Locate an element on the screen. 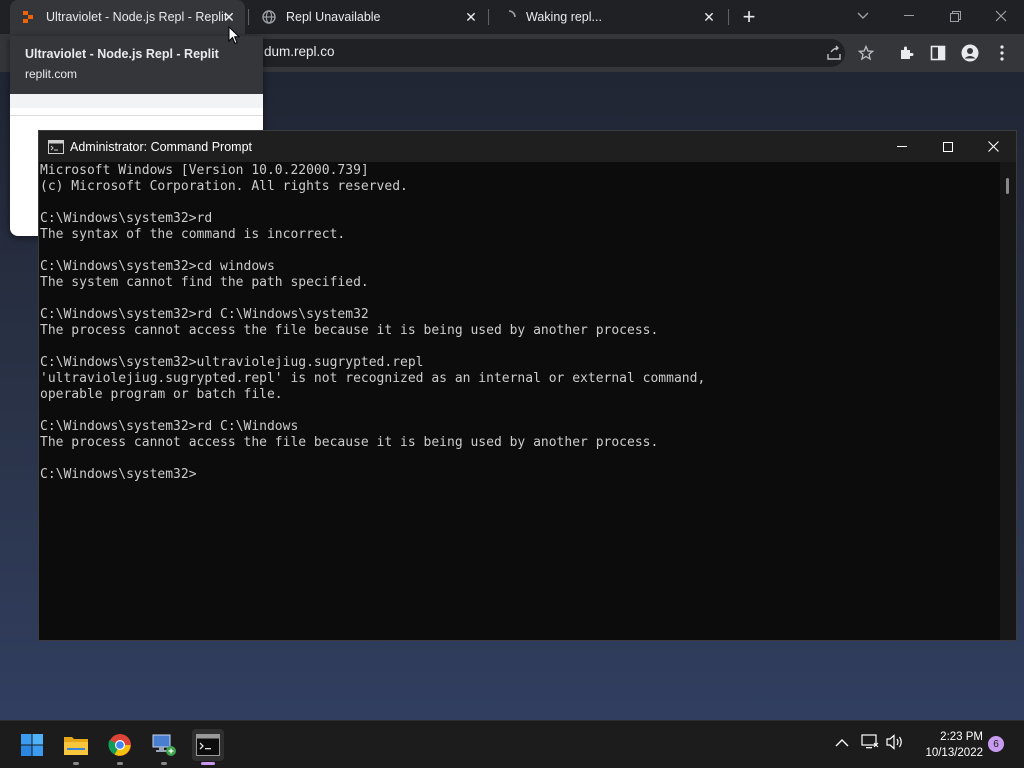 This screenshot has width=1024, height=768. volume-icon is located at coordinates (895, 743).